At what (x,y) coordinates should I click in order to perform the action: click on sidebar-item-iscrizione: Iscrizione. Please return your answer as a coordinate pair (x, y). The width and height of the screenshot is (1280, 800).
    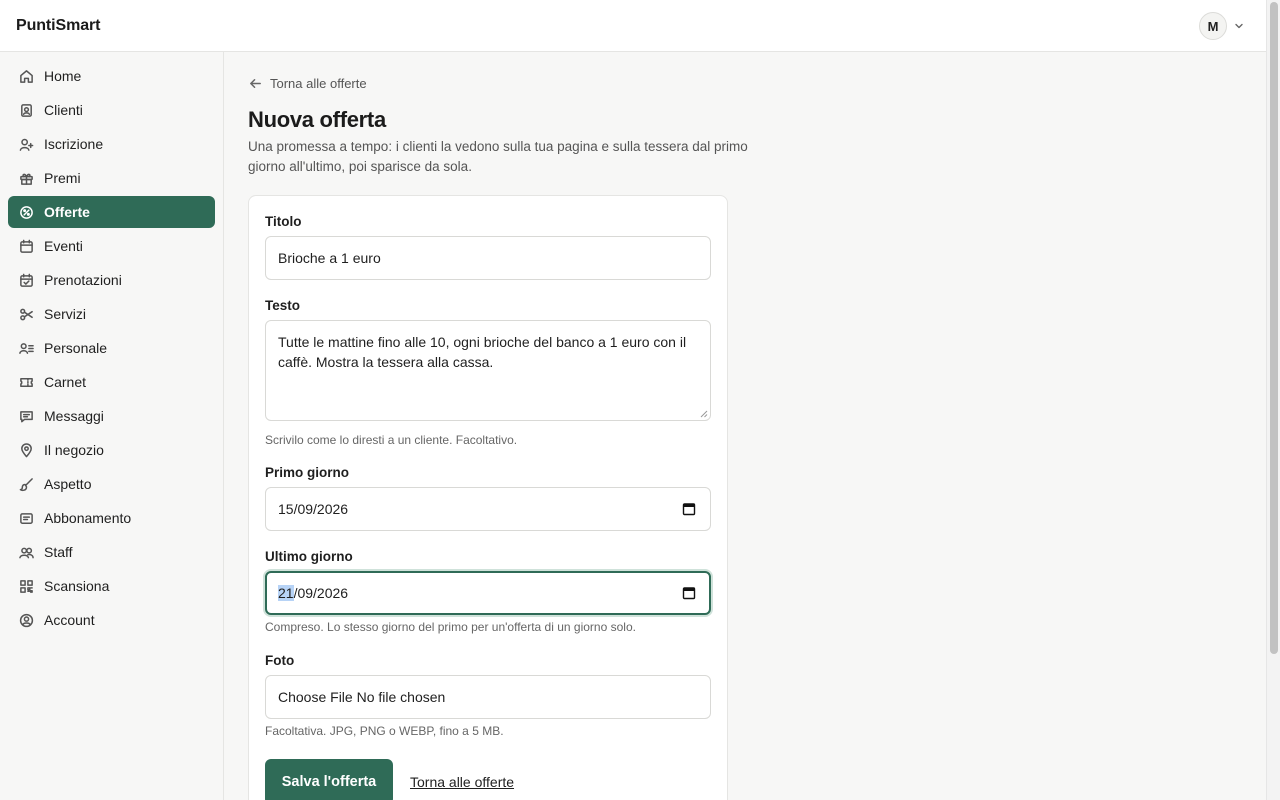
    Looking at the image, I should click on (111, 144).